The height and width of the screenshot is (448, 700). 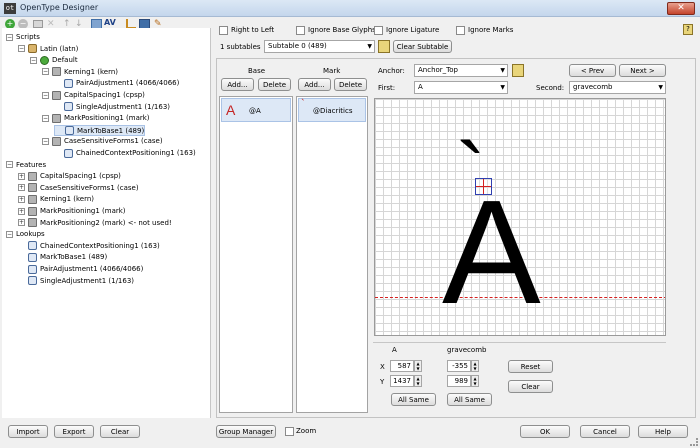 What do you see at coordinates (78, 188) in the screenshot?
I see `tree-node: + CaseSensitiveForms1 (case)` at bounding box center [78, 188].